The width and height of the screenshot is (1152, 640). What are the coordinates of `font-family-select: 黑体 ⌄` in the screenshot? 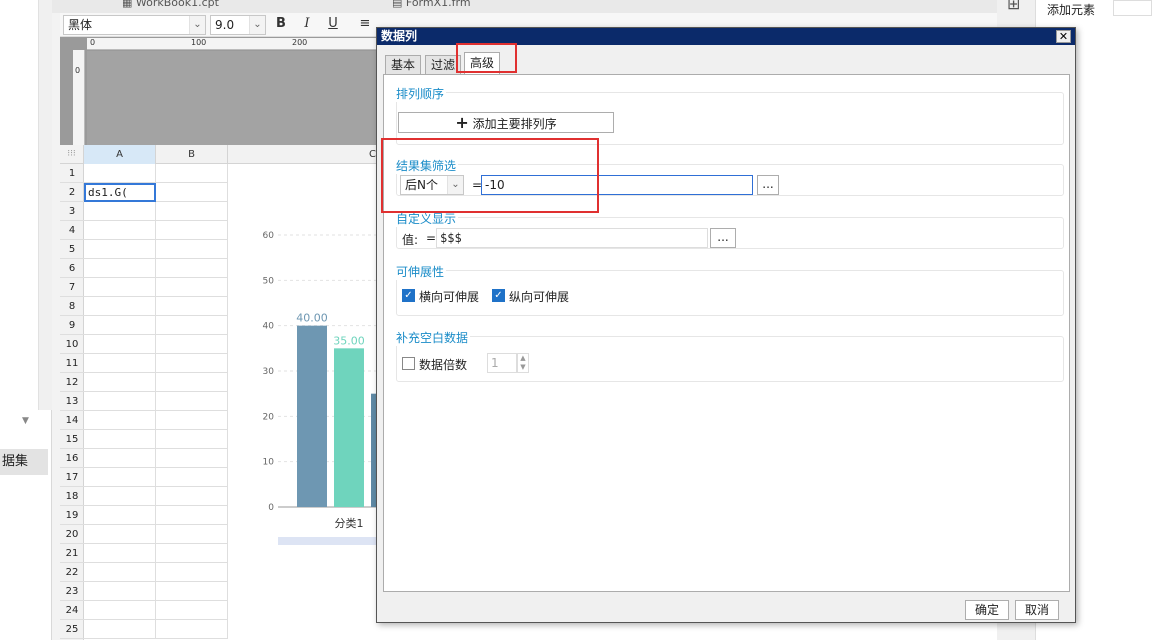 It's located at (134, 25).